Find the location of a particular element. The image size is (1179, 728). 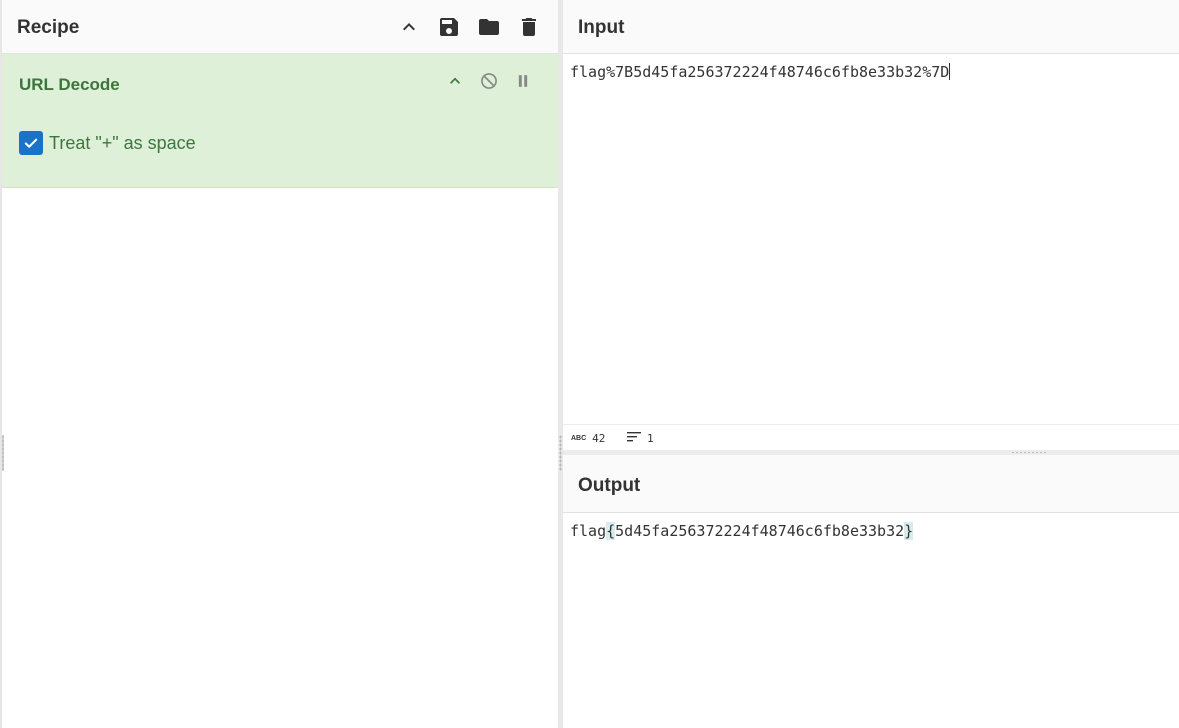

pause-operation-button is located at coordinates (523, 81).